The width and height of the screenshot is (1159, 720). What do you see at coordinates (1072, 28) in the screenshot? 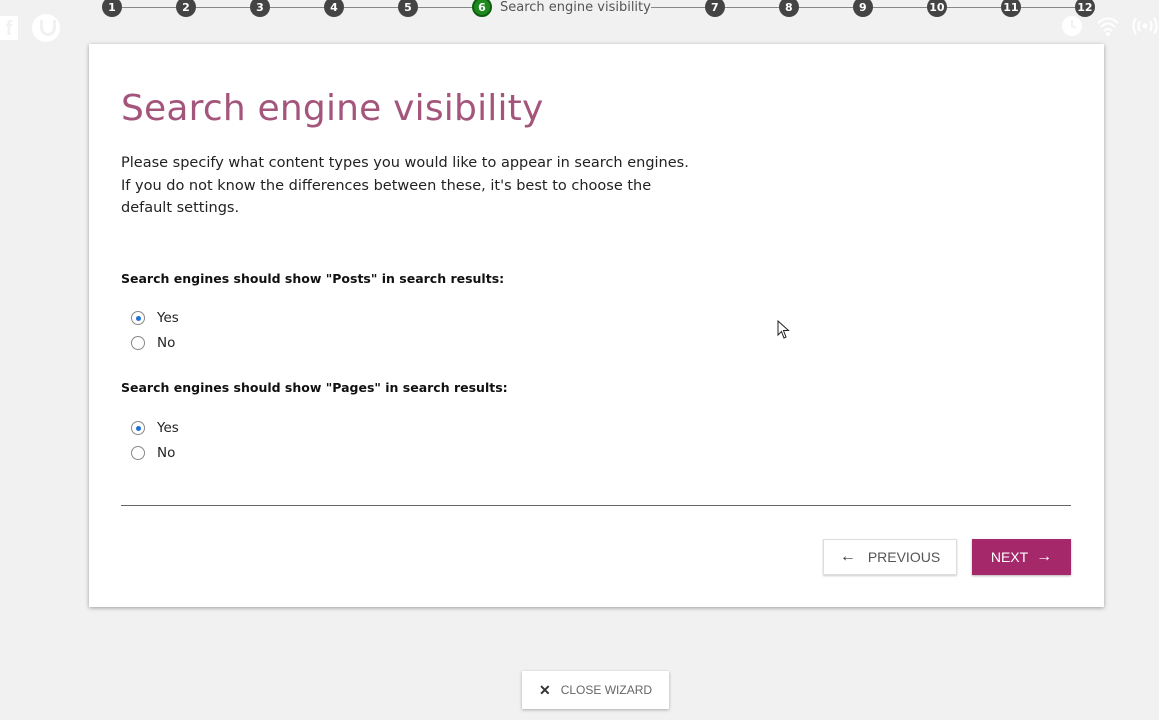
I see `clock-icon` at bounding box center [1072, 28].